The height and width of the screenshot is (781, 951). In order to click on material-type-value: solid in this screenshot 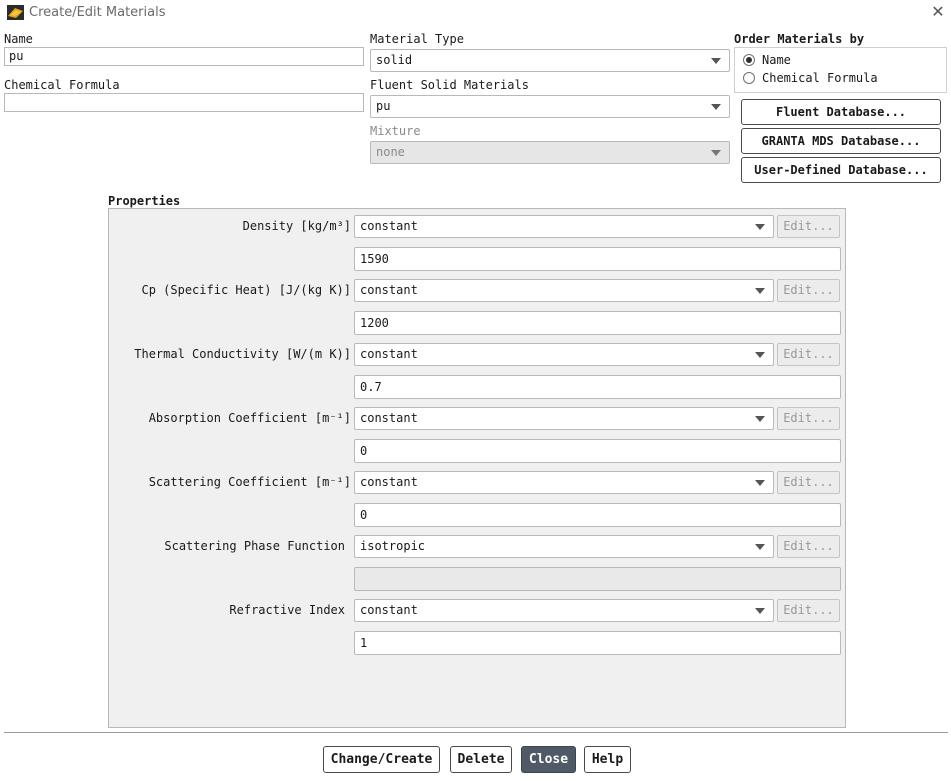, I will do `click(394, 60)`.